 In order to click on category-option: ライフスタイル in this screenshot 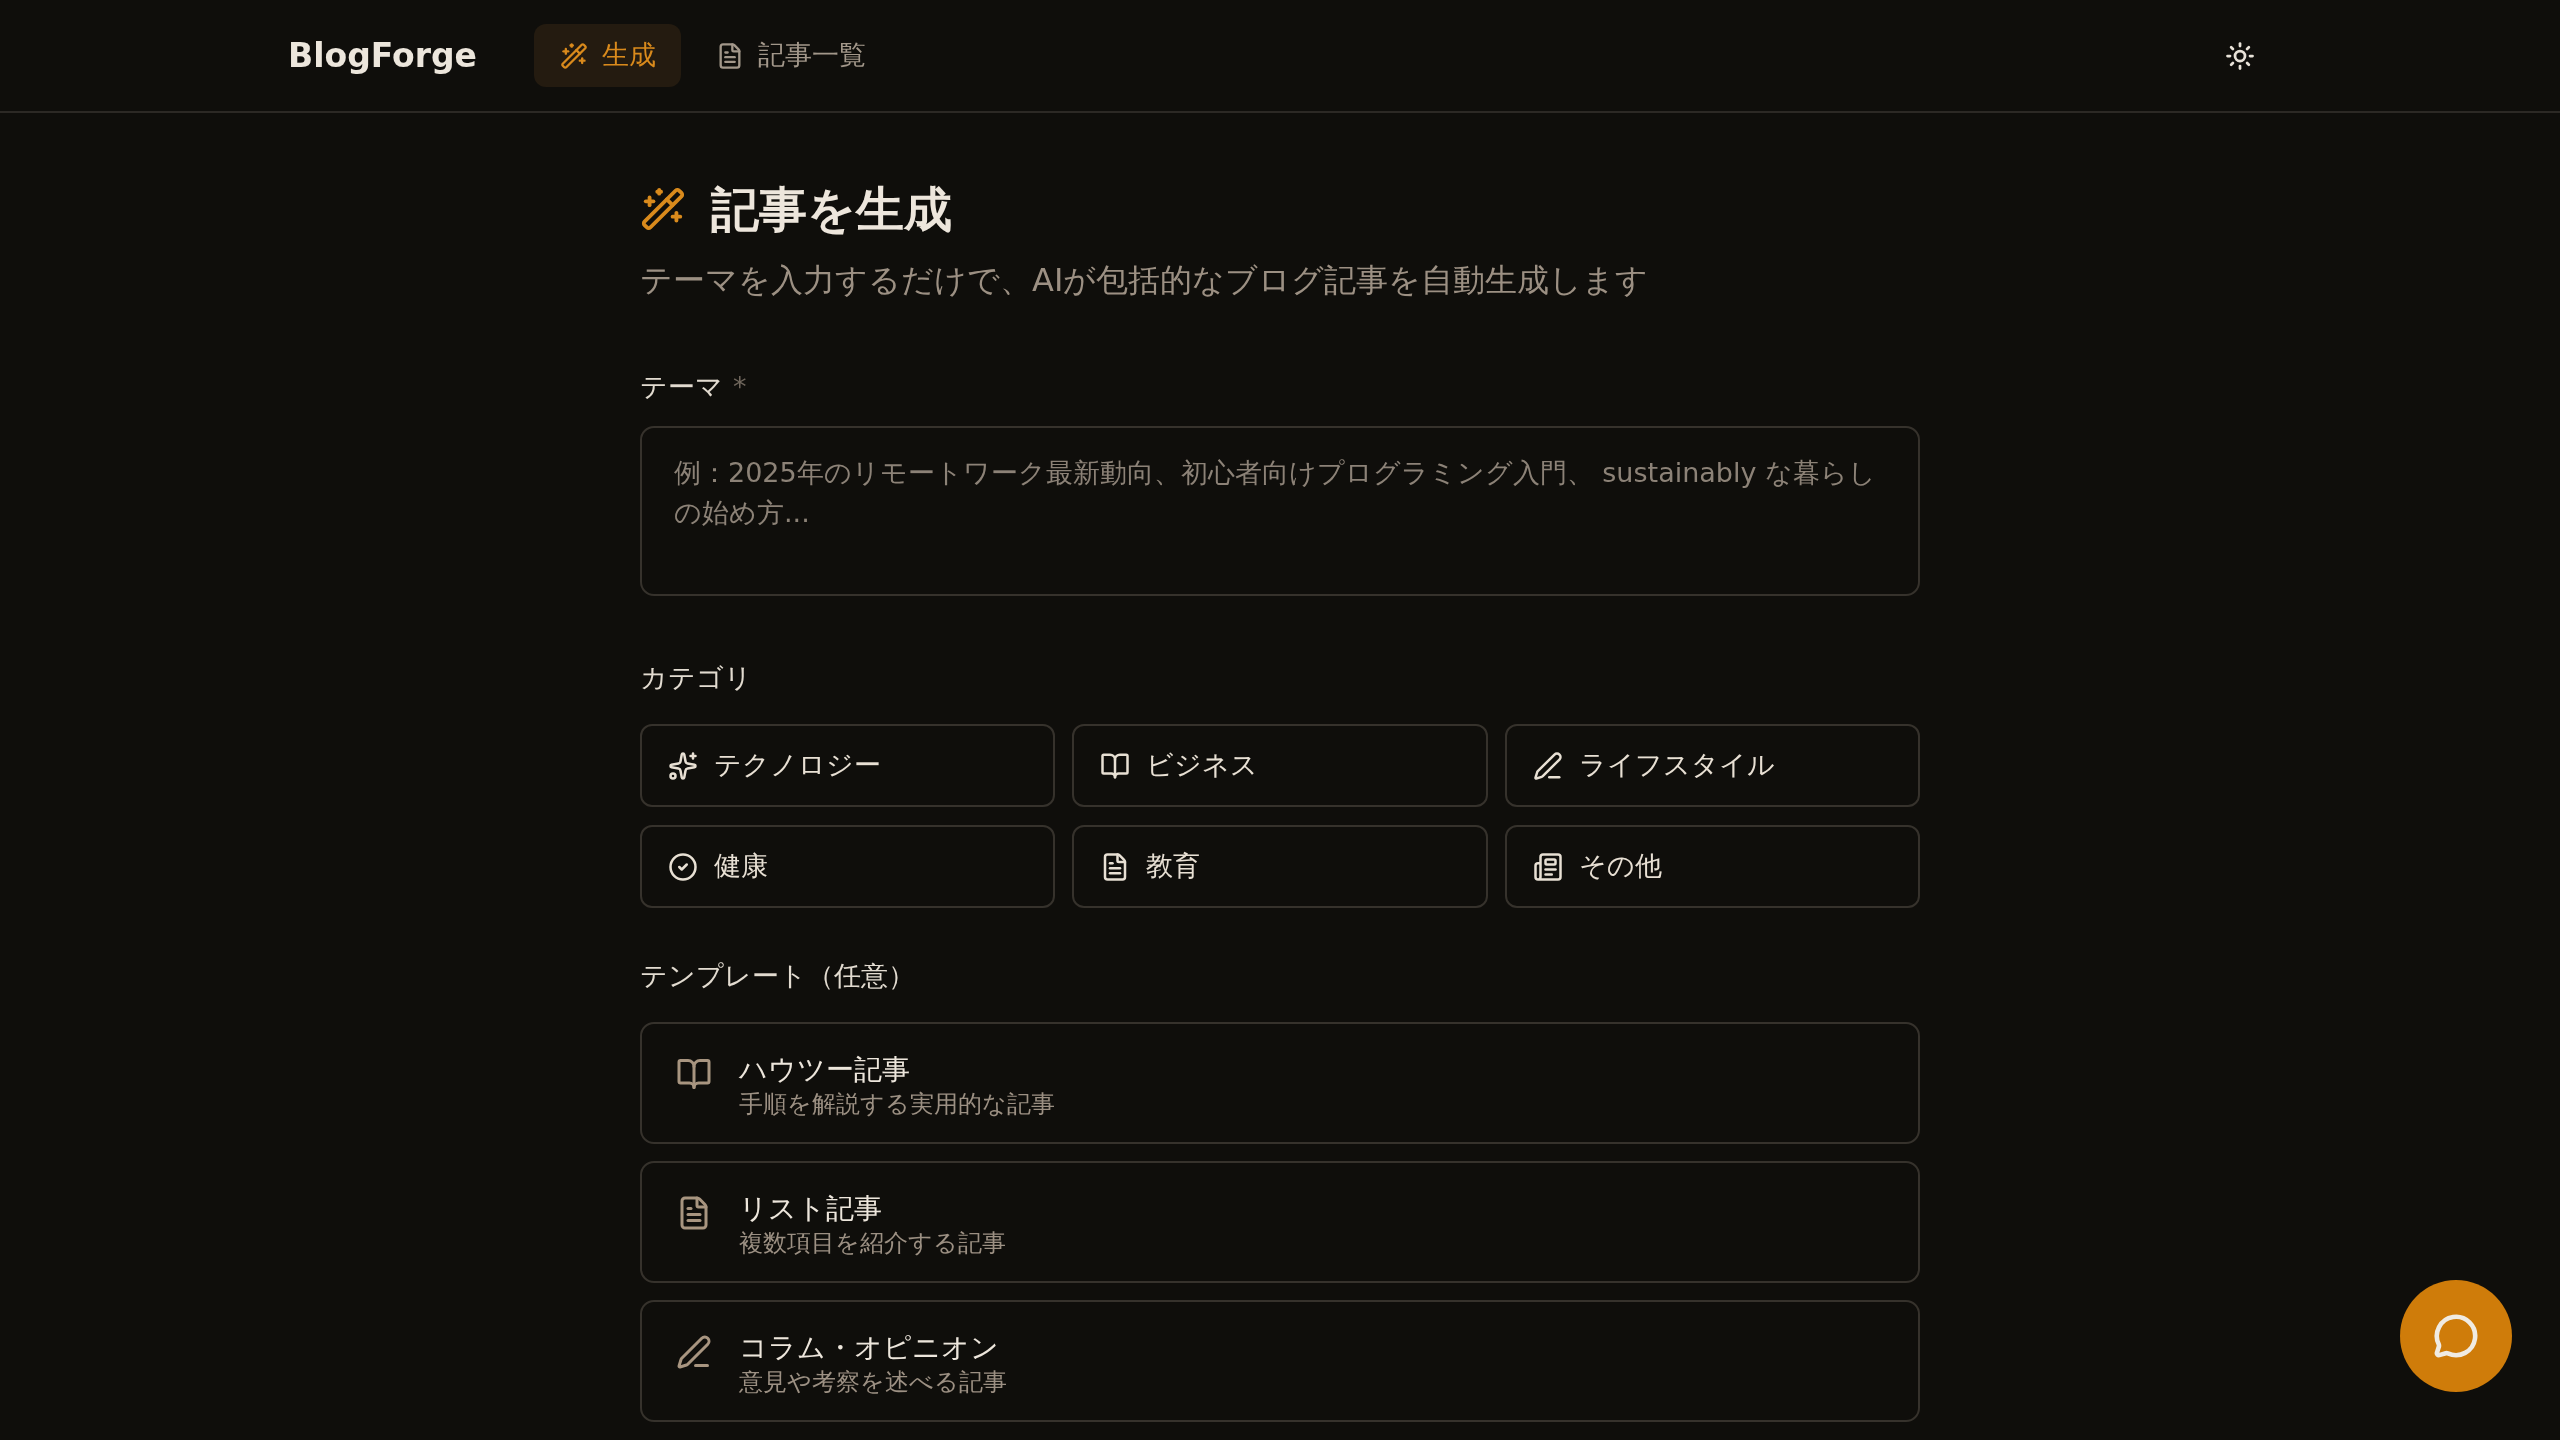, I will do `click(1712, 765)`.